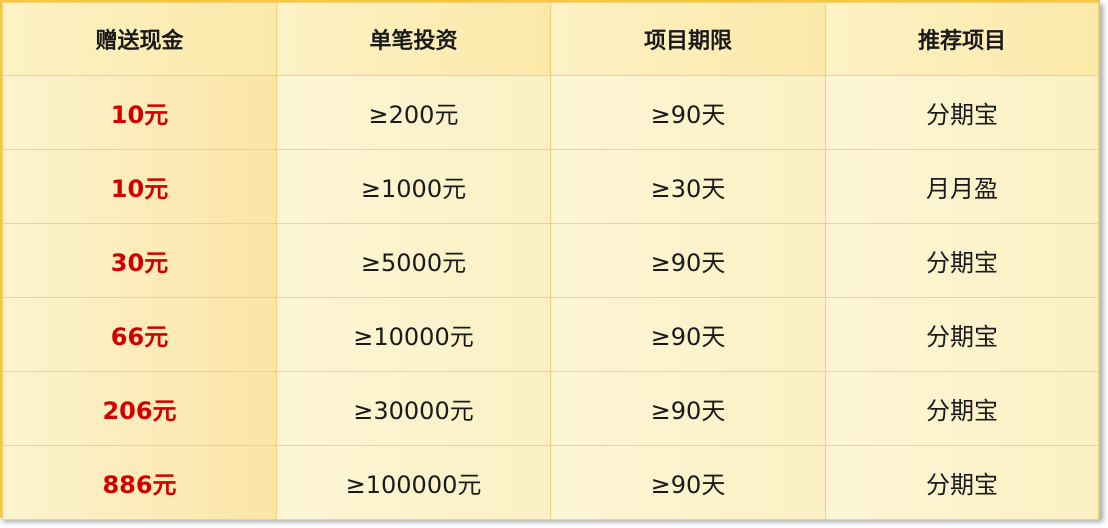  I want to click on cash-cell: 30元, so click(139, 260).